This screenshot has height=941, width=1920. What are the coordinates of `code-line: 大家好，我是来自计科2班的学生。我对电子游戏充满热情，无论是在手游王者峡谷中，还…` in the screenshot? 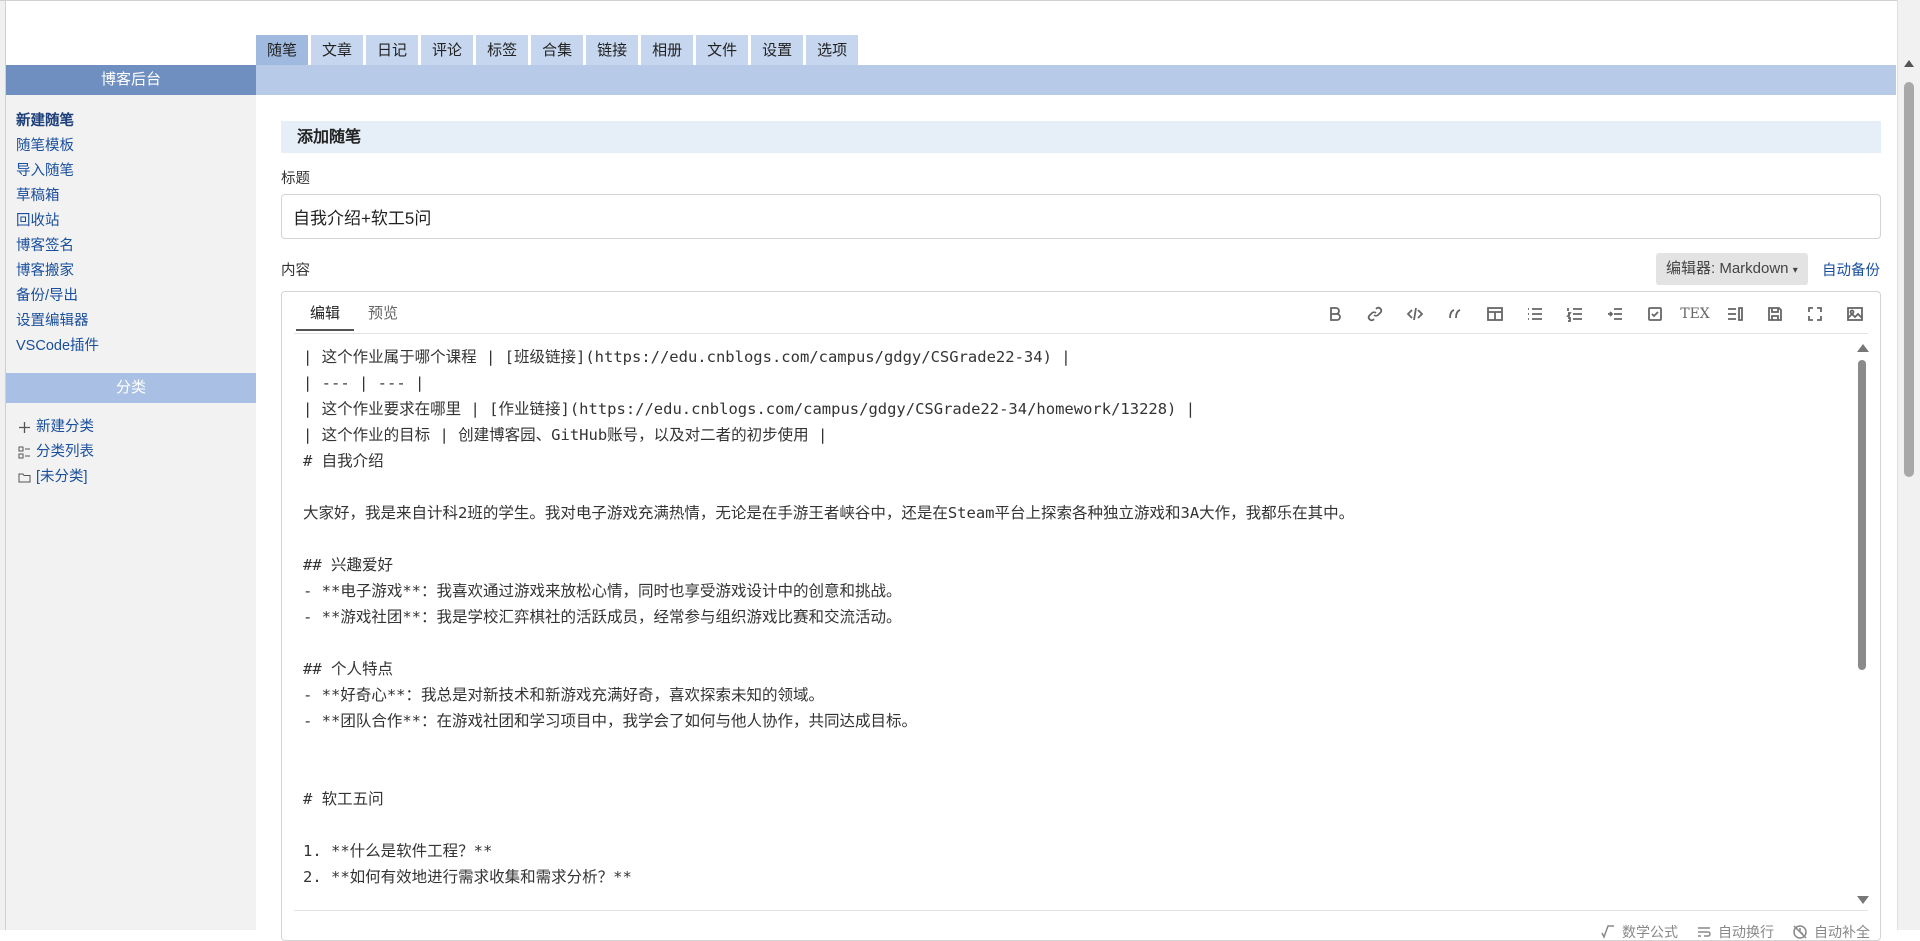 It's located at (829, 513).